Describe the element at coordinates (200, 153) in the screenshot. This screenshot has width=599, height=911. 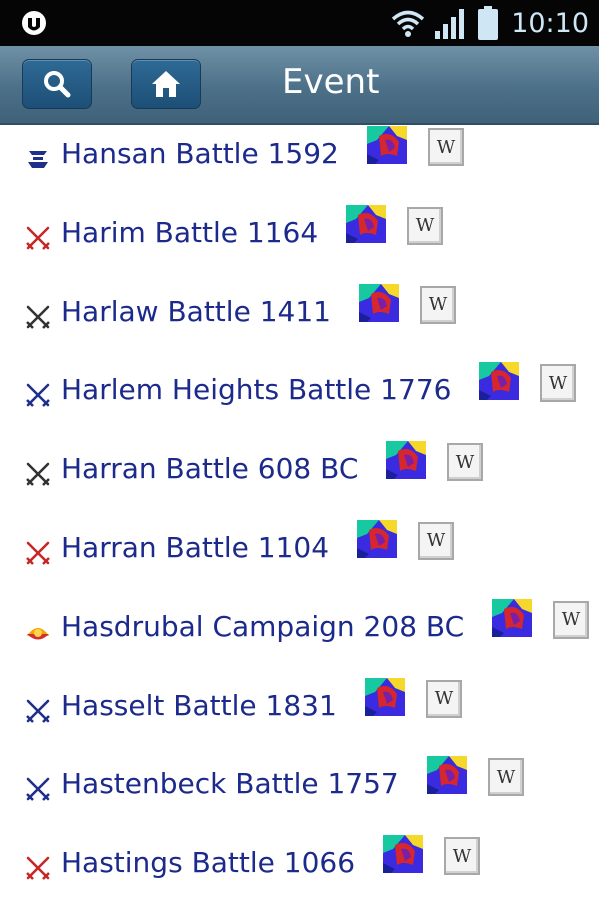
I see `event-label: Hansan Battle 1592` at that location.